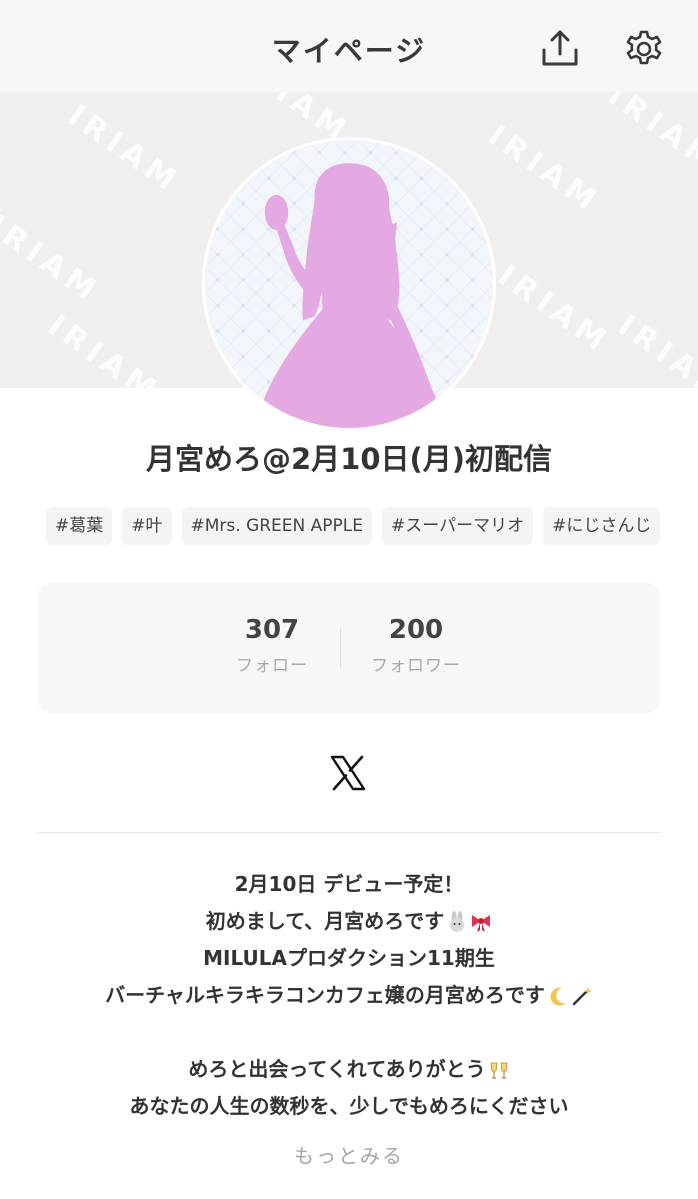 The height and width of the screenshot is (1199, 698). Describe the element at coordinates (349, 1106) in the screenshot. I see `bio-line: あなたの人生の数秒を、少しでもめろにください` at that location.